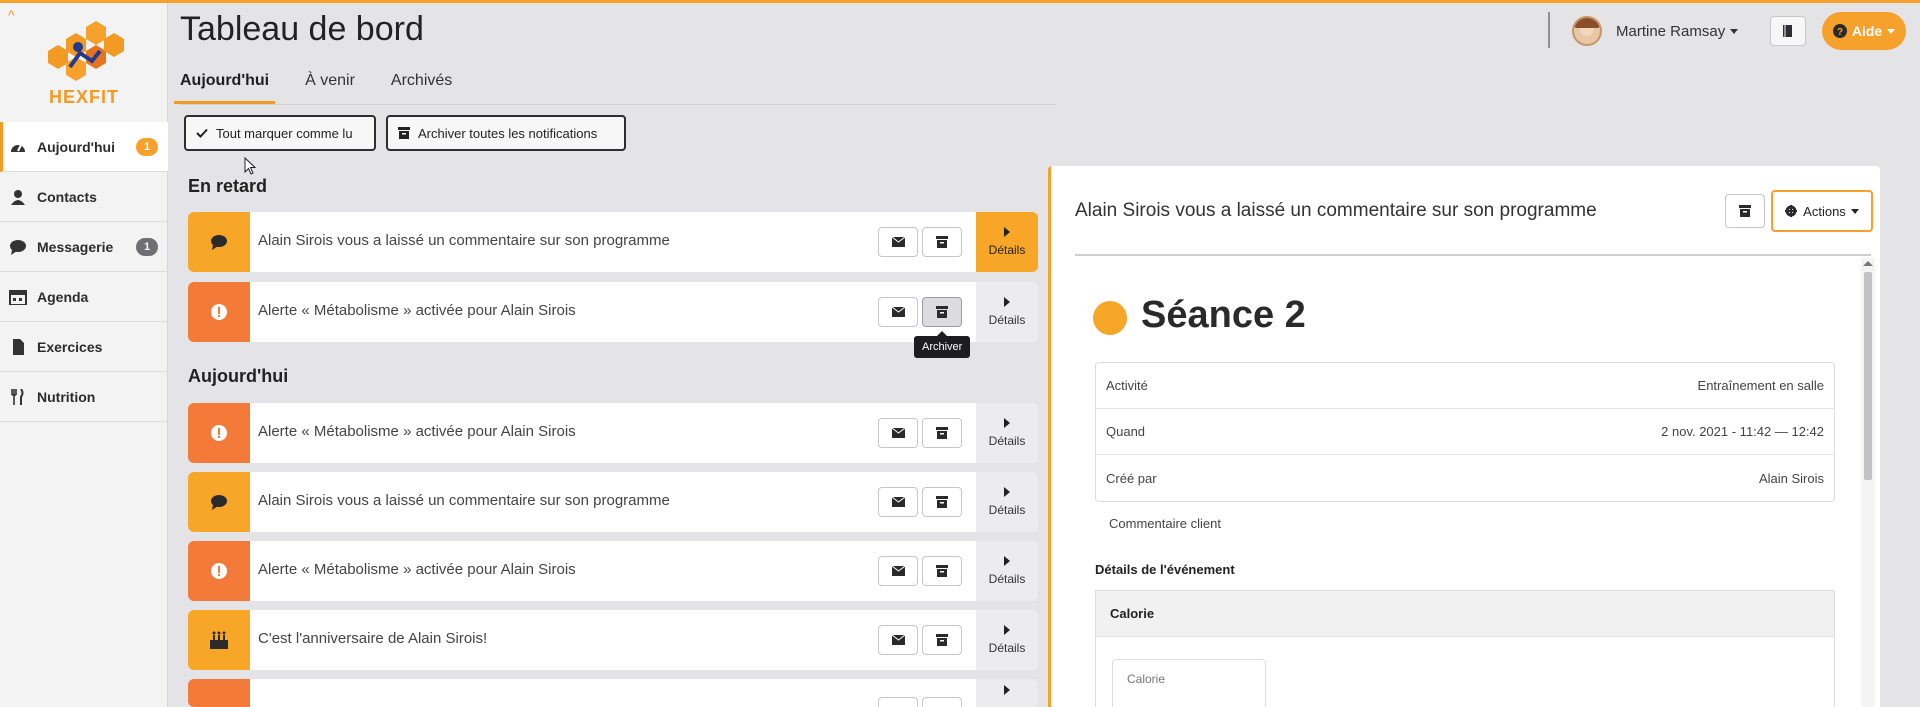 Image resolution: width=1920 pixels, height=707 pixels. What do you see at coordinates (1127, 385) in the screenshot?
I see `row-label: Activité` at bounding box center [1127, 385].